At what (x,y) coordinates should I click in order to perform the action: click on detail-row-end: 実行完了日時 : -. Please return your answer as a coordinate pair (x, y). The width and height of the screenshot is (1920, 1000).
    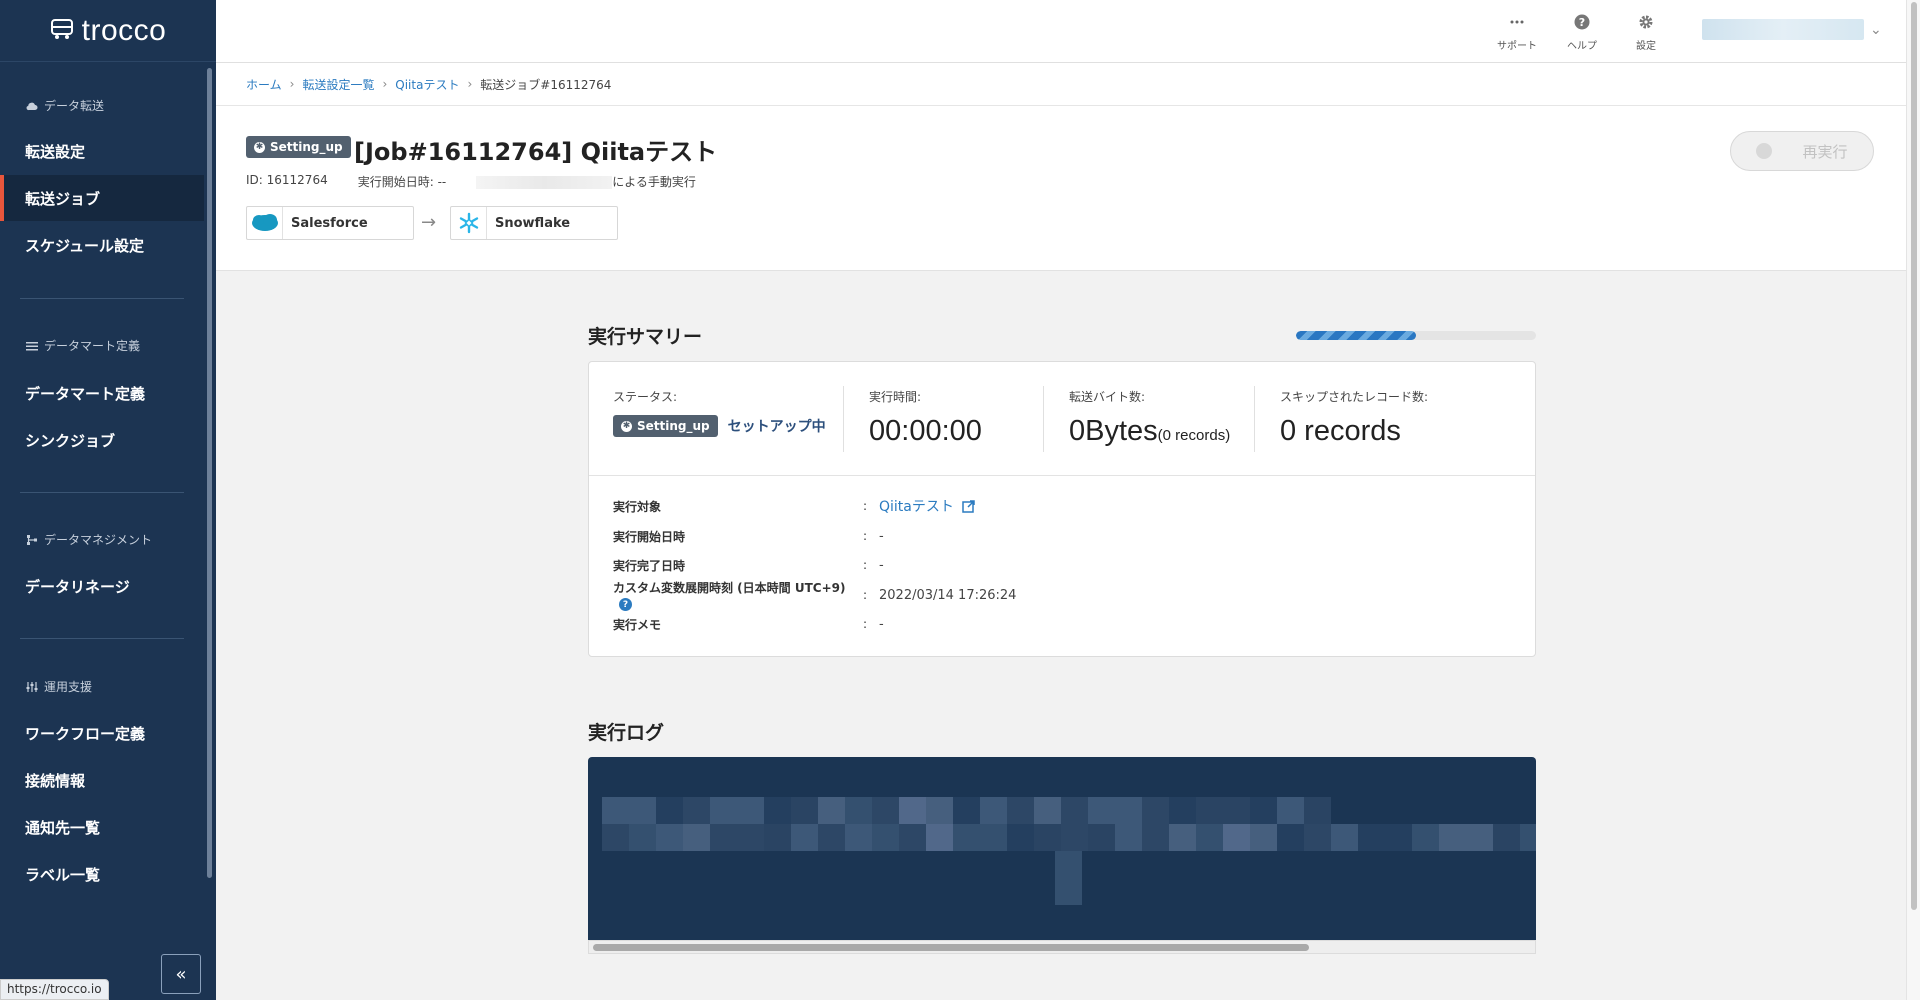
    Looking at the image, I should click on (1063, 565).